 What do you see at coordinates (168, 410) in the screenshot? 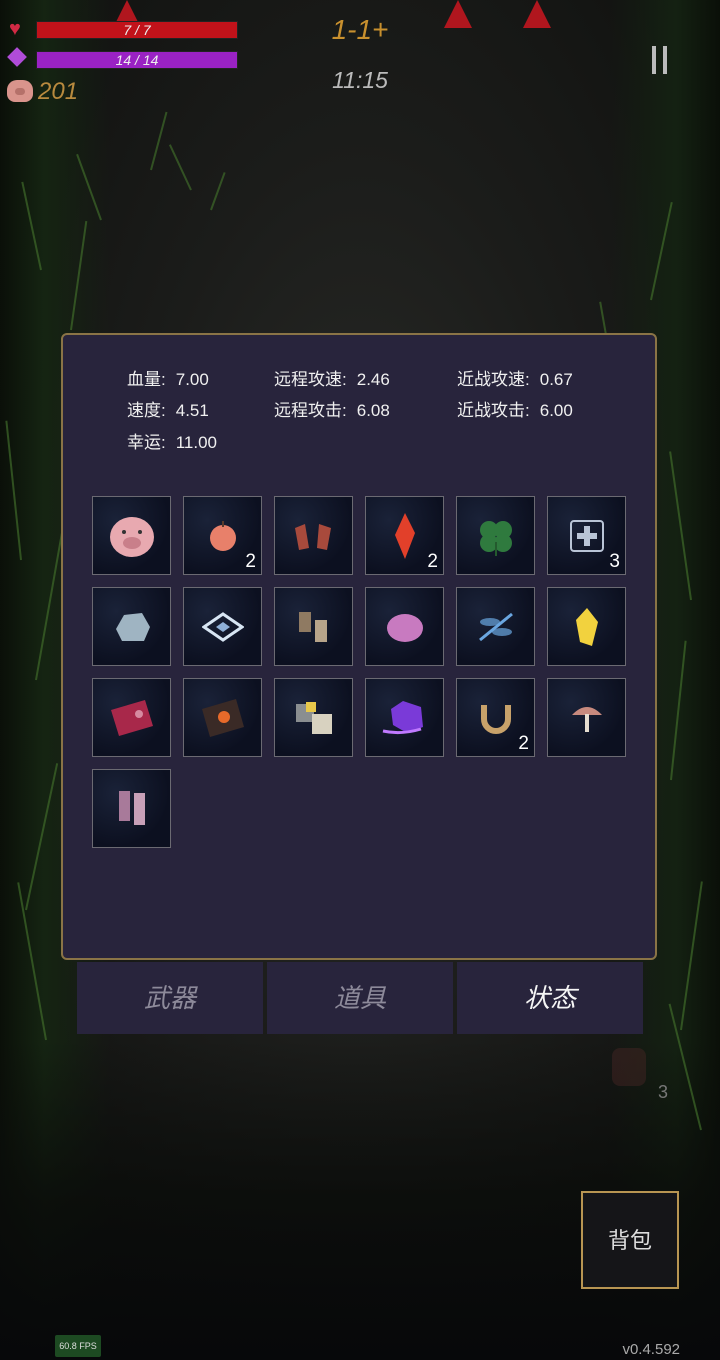
I see `stat-speed: 速度: 4.51` at bounding box center [168, 410].